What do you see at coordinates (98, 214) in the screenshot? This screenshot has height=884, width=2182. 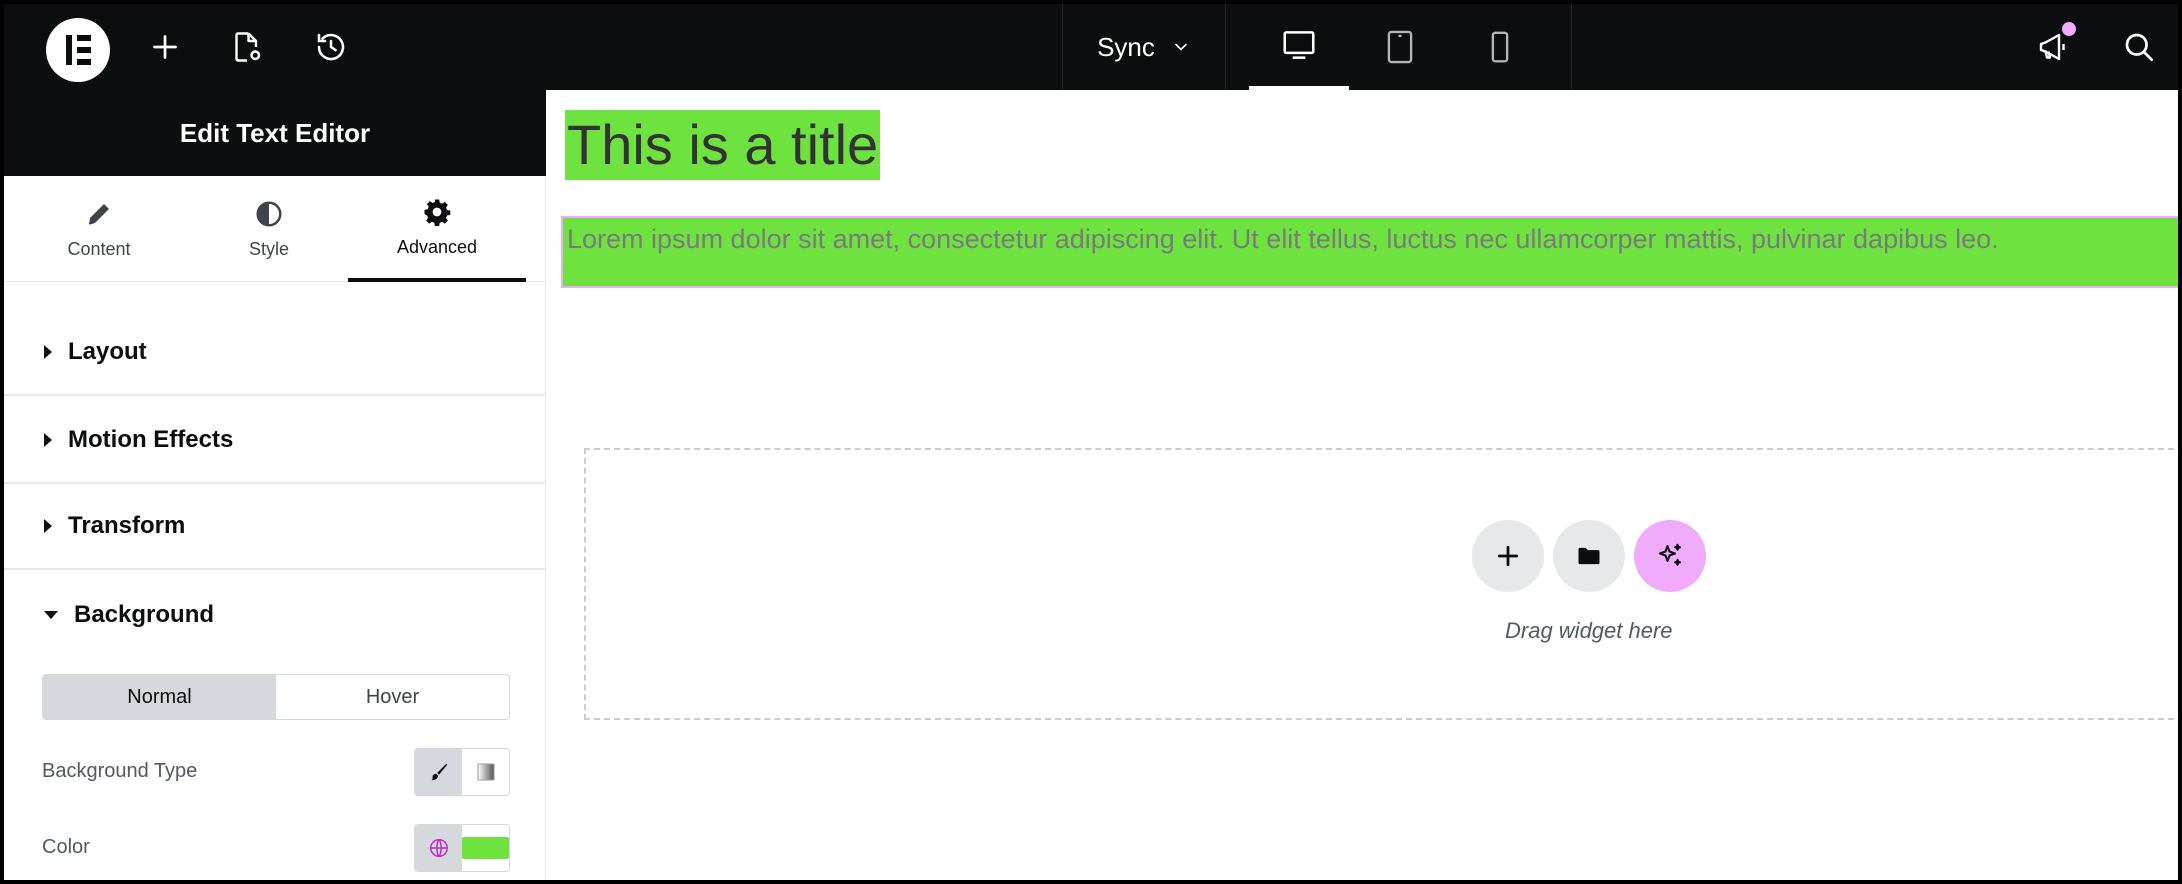 I see `pencil-icon` at bounding box center [98, 214].